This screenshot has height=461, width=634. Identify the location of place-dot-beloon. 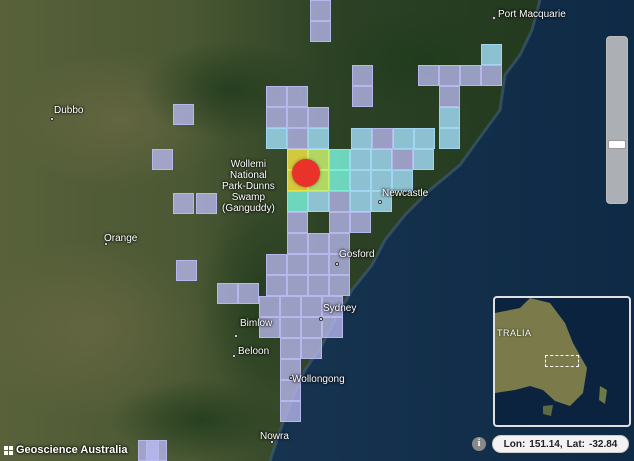
(234, 356).